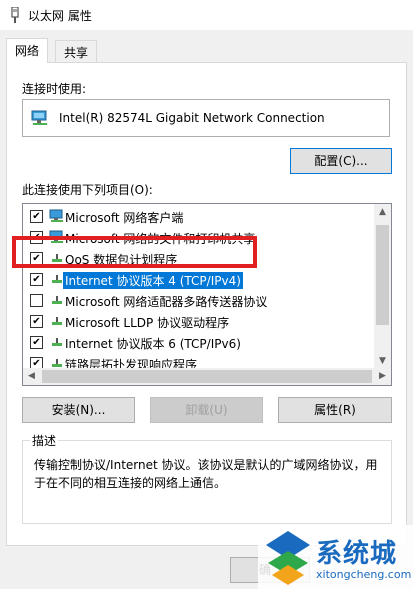  I want to click on scroll-left-icon: ◀, so click(31, 376).